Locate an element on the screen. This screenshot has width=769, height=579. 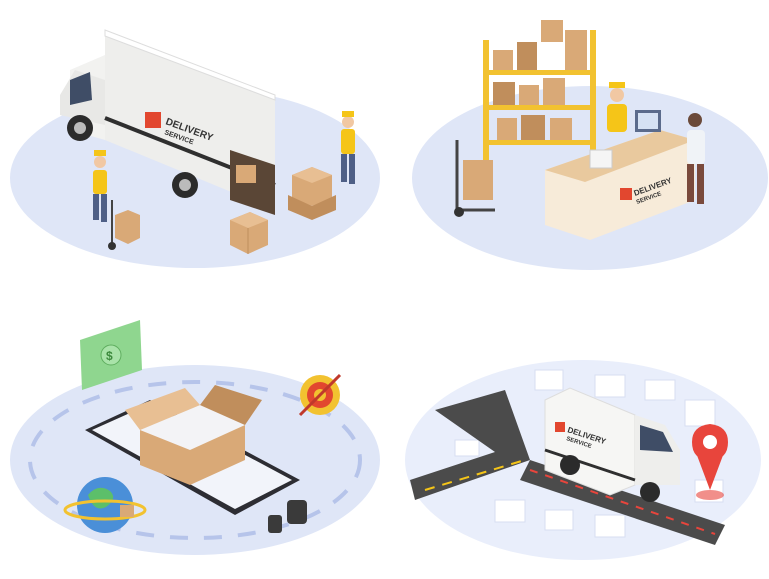
parcel-stack is located at coordinates (312, 193).